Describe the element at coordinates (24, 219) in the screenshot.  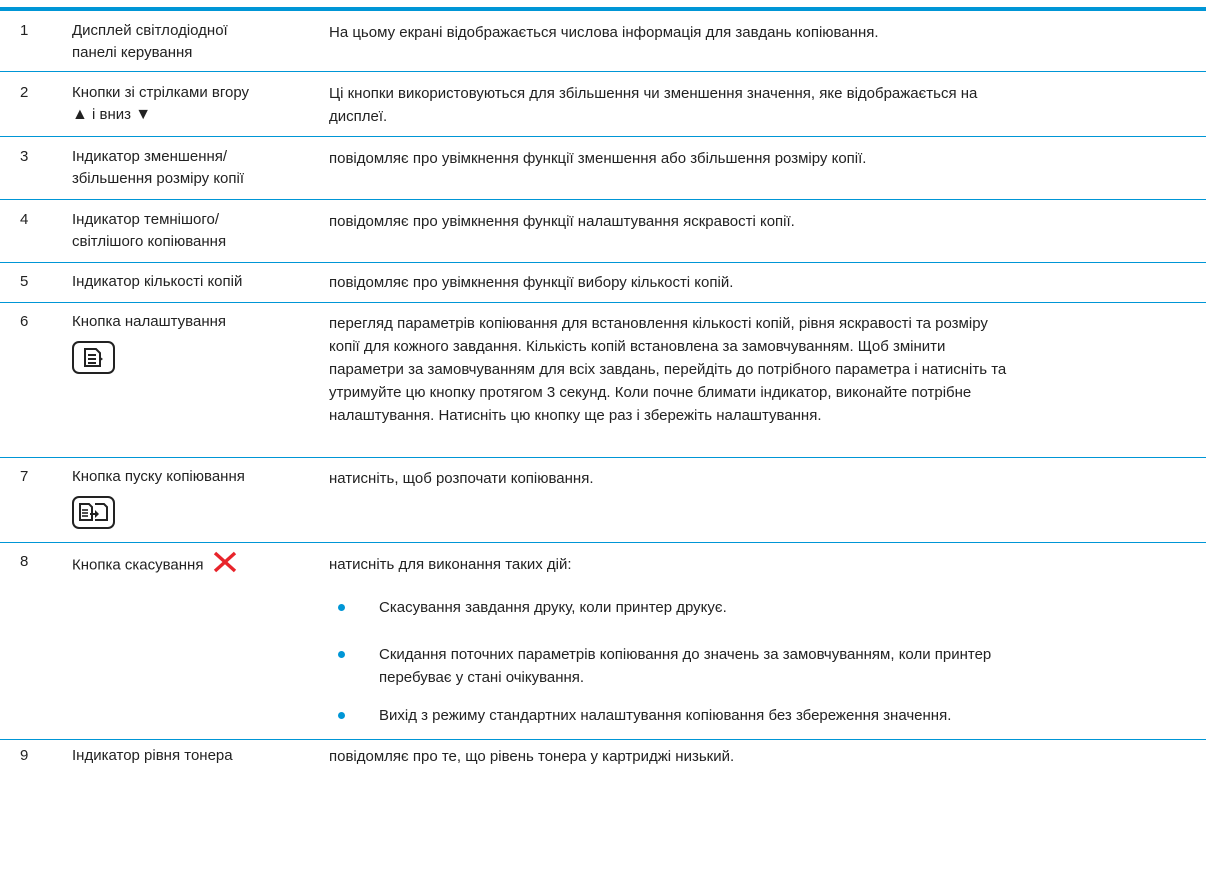
I see `item-number: 4` at that location.